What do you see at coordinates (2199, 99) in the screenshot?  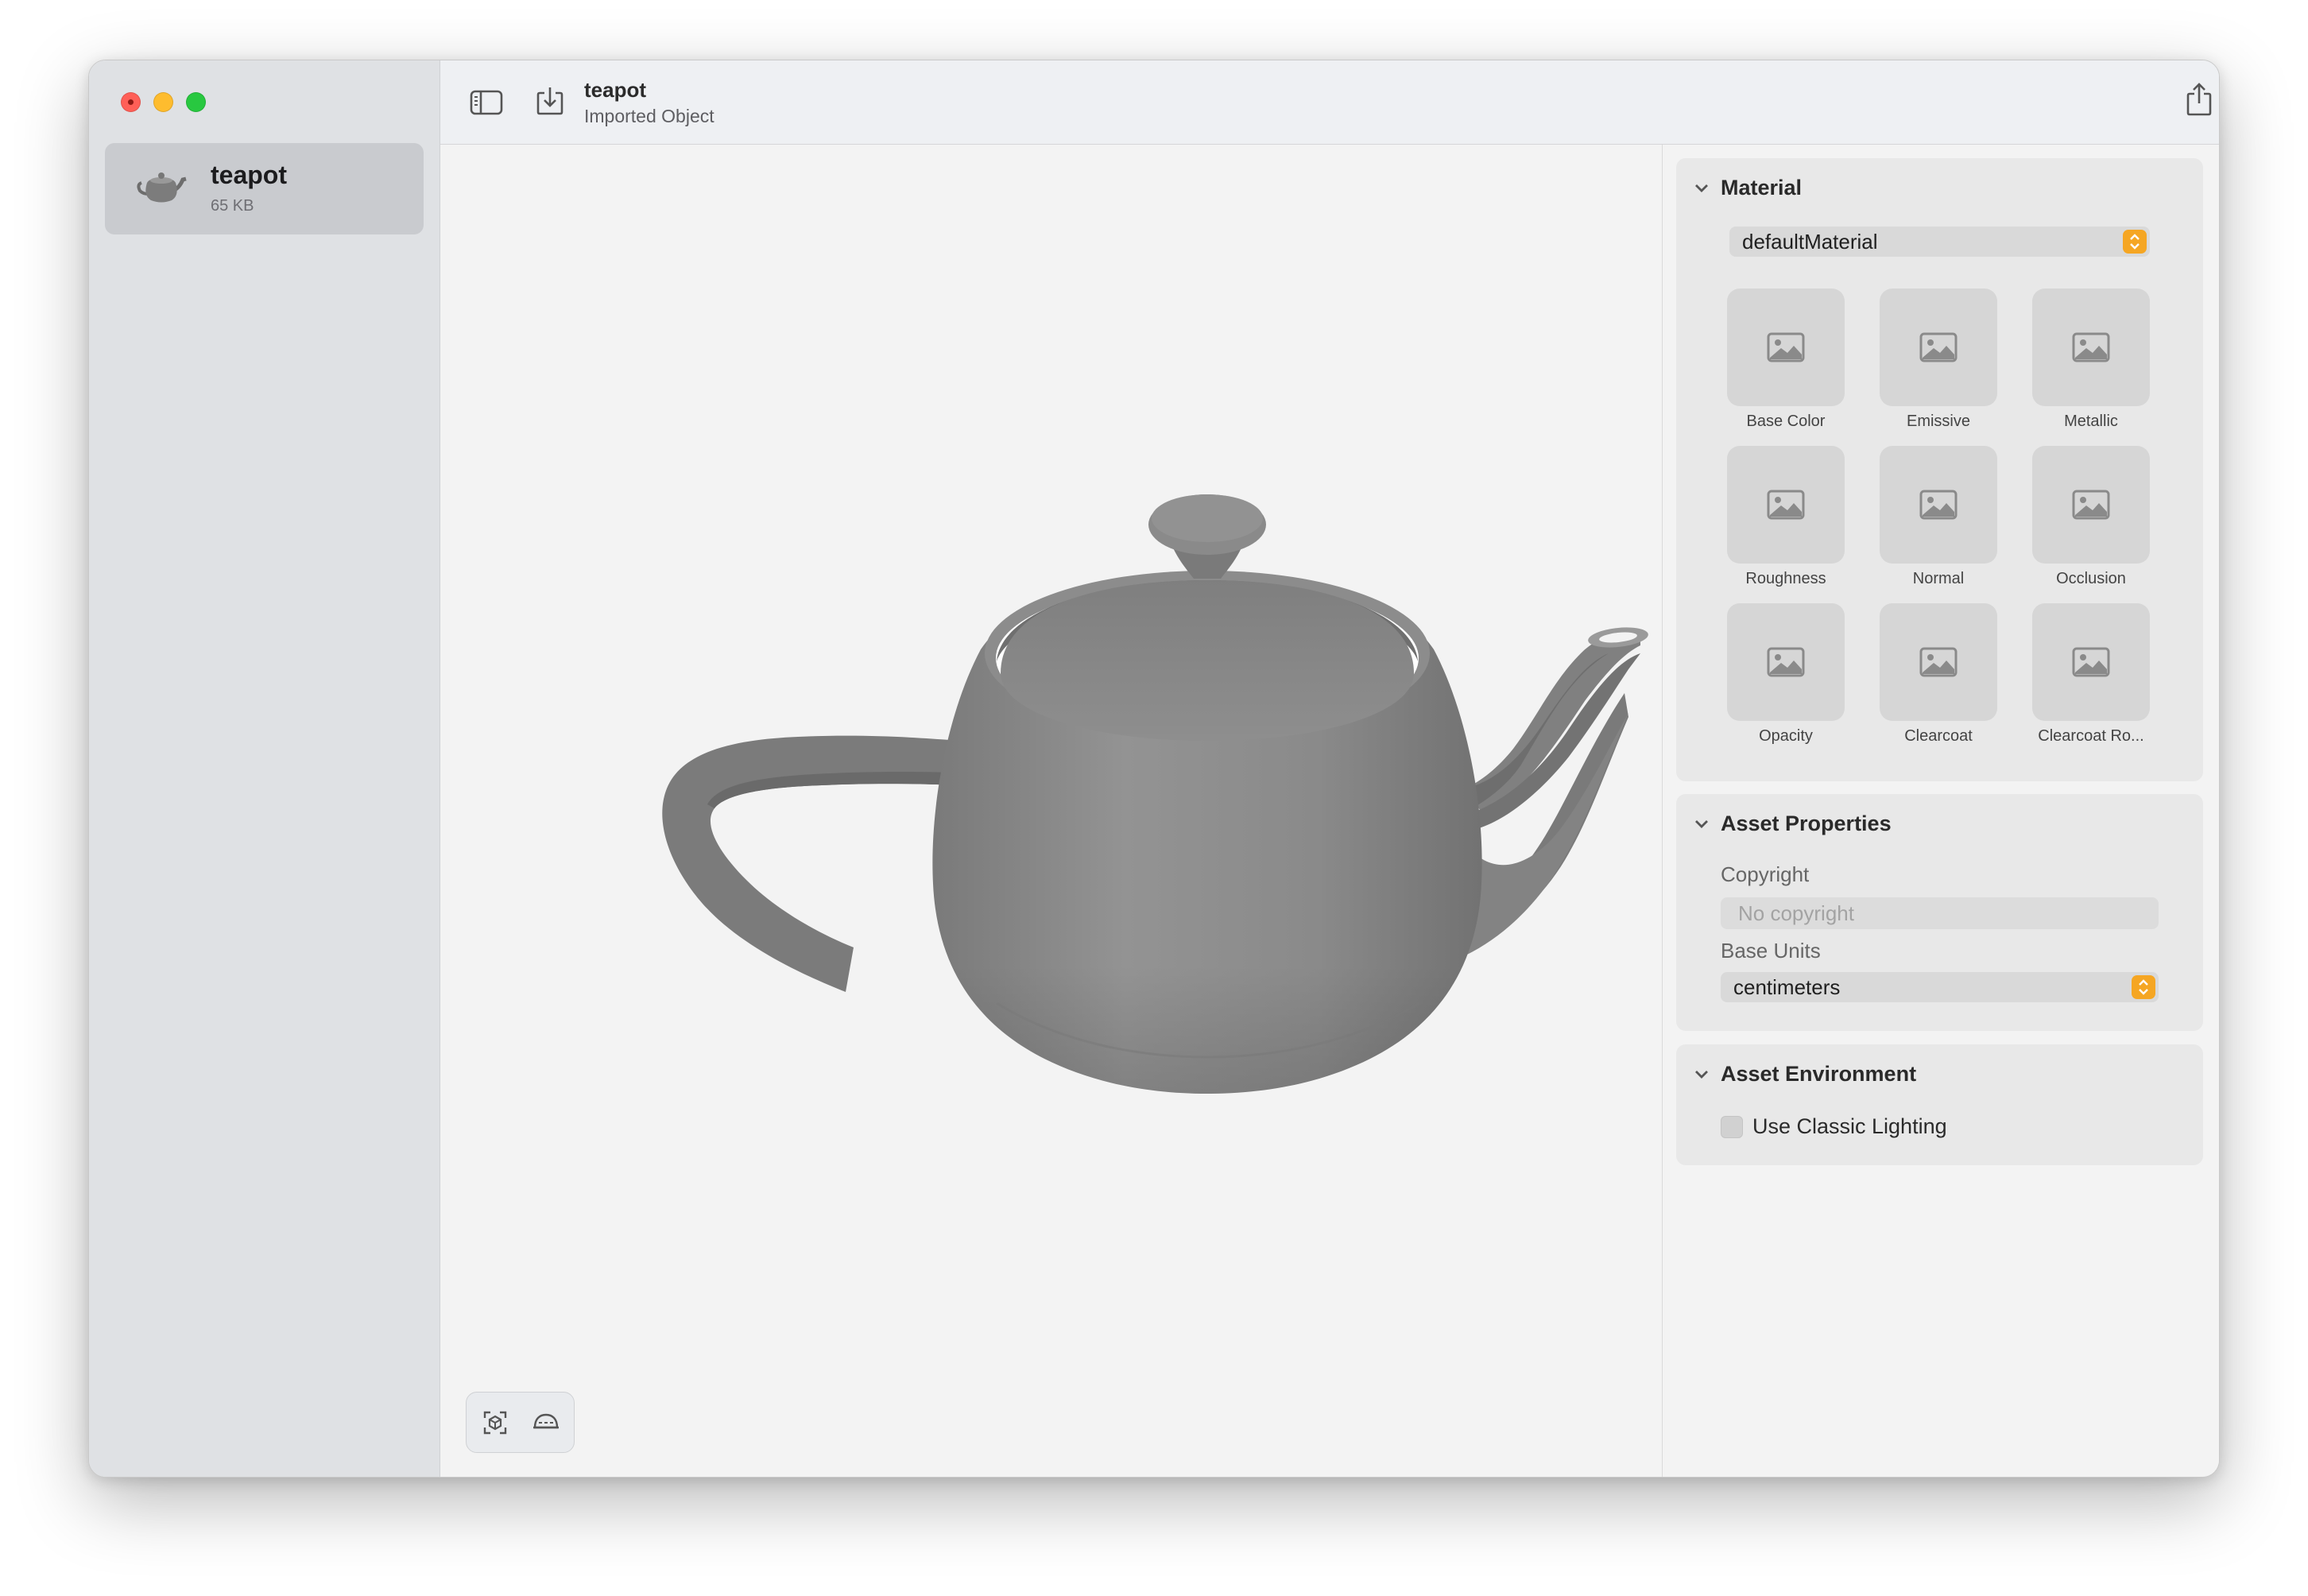 I see `share-icon` at bounding box center [2199, 99].